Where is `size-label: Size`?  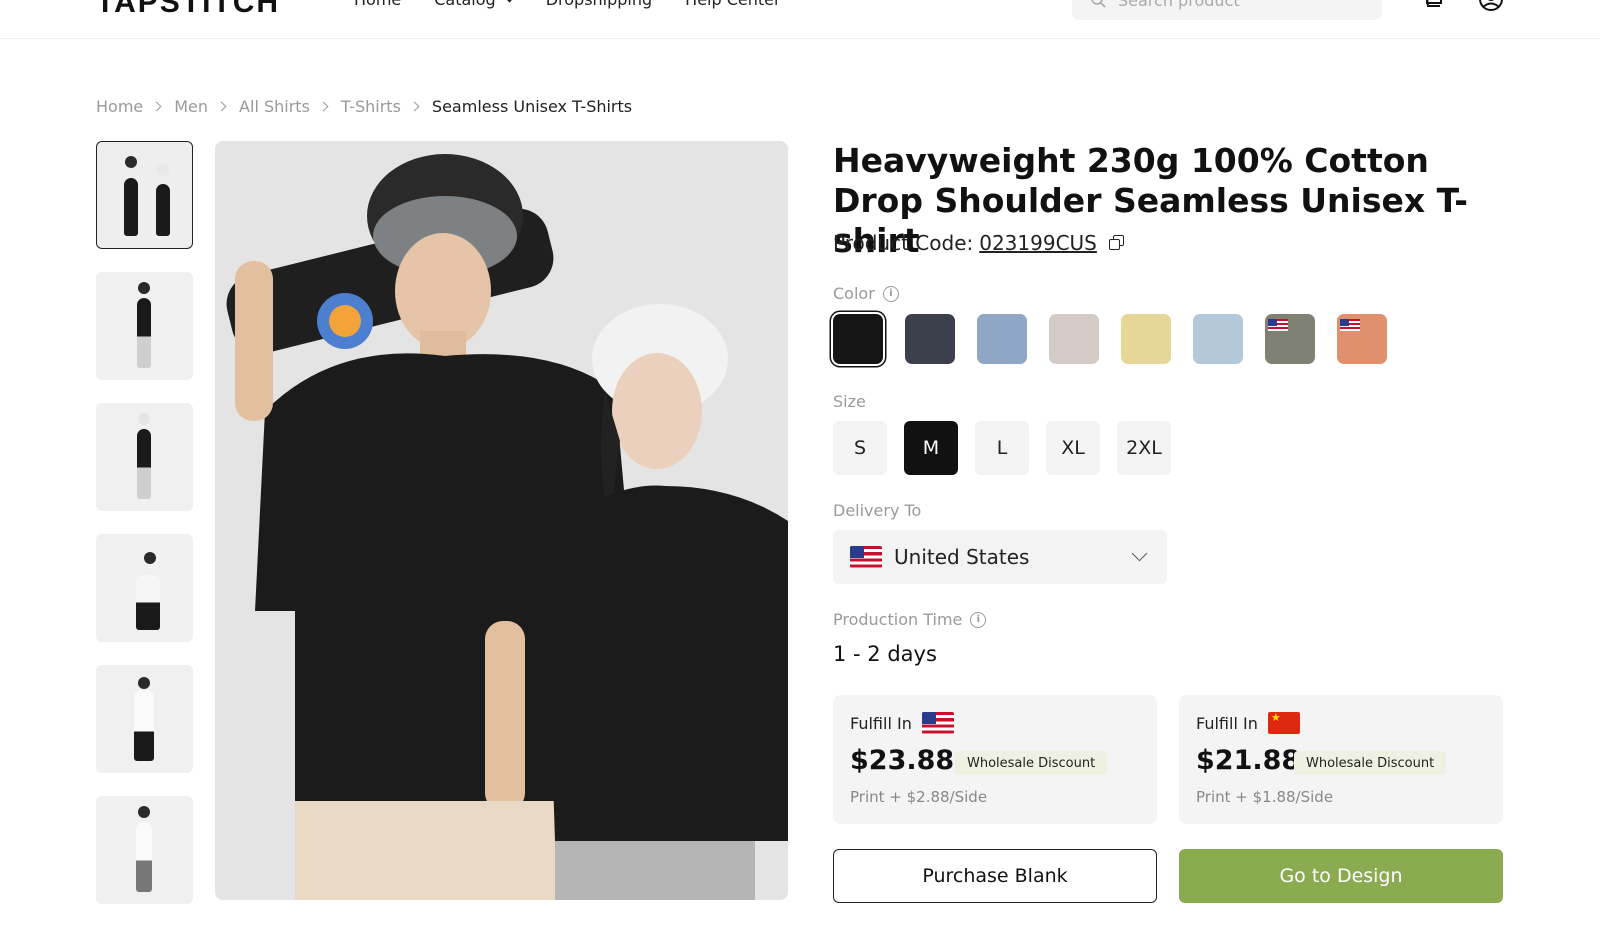 size-label: Size is located at coordinates (849, 401).